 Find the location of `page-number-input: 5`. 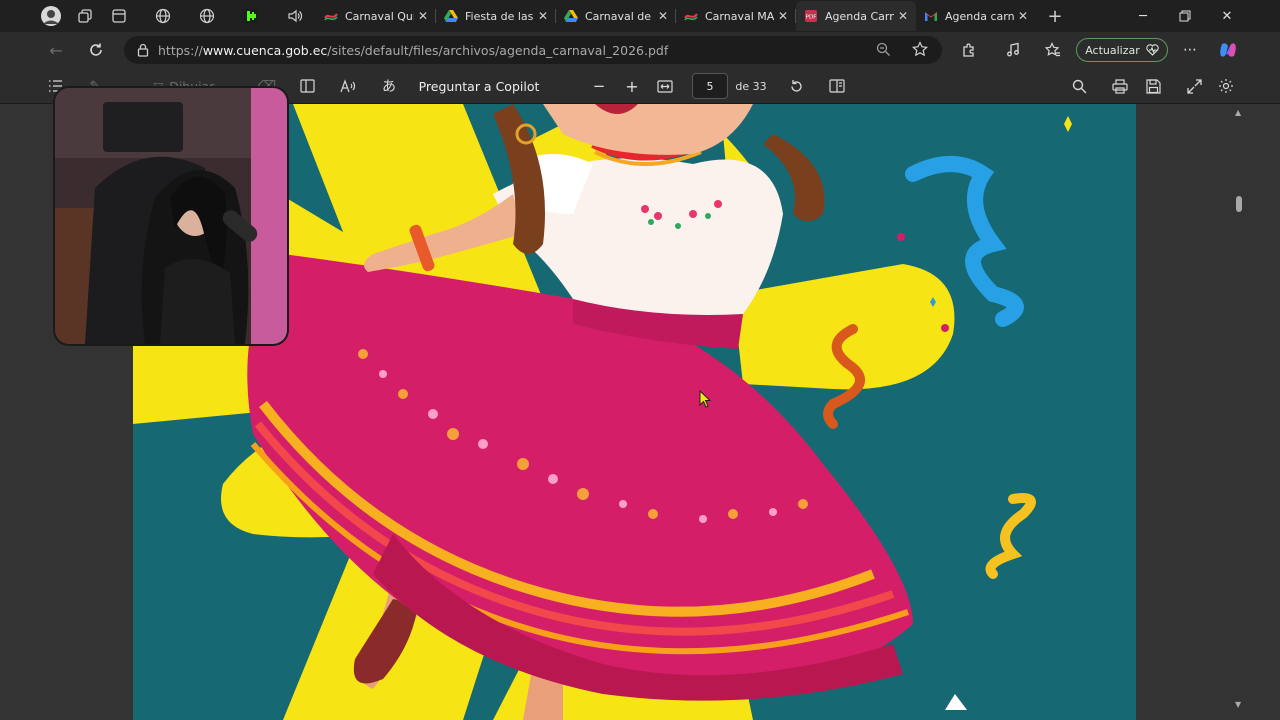

page-number-input: 5 is located at coordinates (710, 86).